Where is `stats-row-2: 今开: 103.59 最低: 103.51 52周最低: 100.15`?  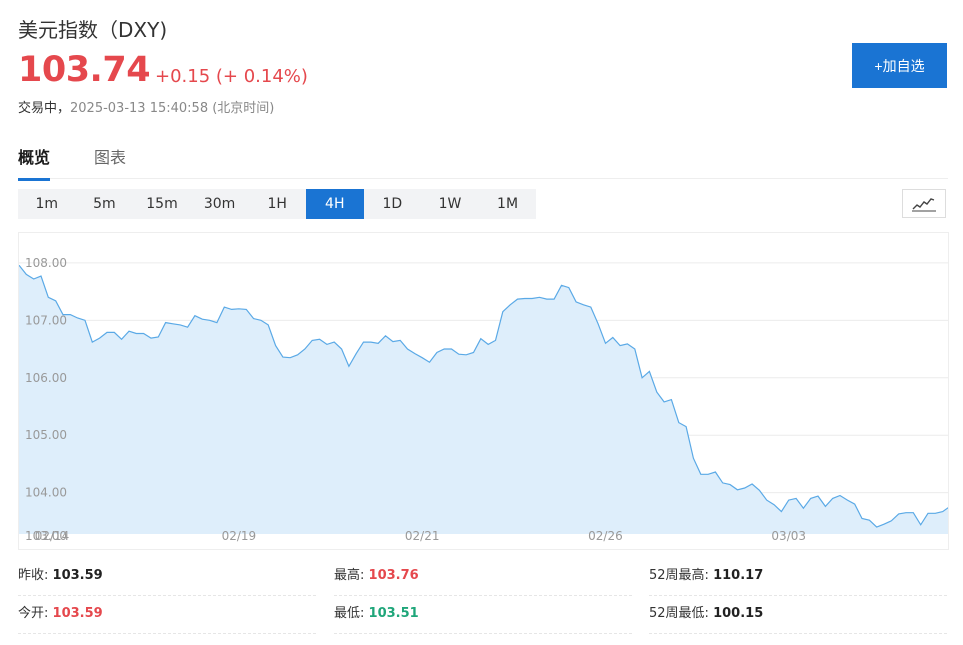 stats-row-2: 今开: 103.59 最低: 103.51 52周最低: 100.15 is located at coordinates (483, 617).